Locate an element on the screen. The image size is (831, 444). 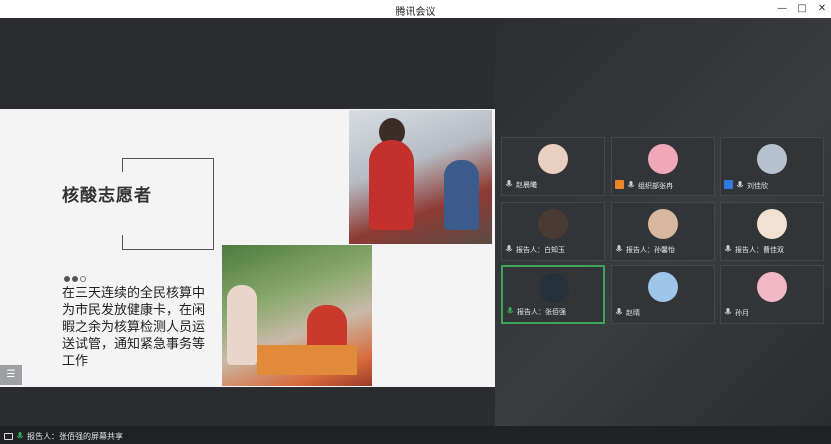
screen-share-label: 报告人：张佰强的屏幕共享 is located at coordinates (75, 436).